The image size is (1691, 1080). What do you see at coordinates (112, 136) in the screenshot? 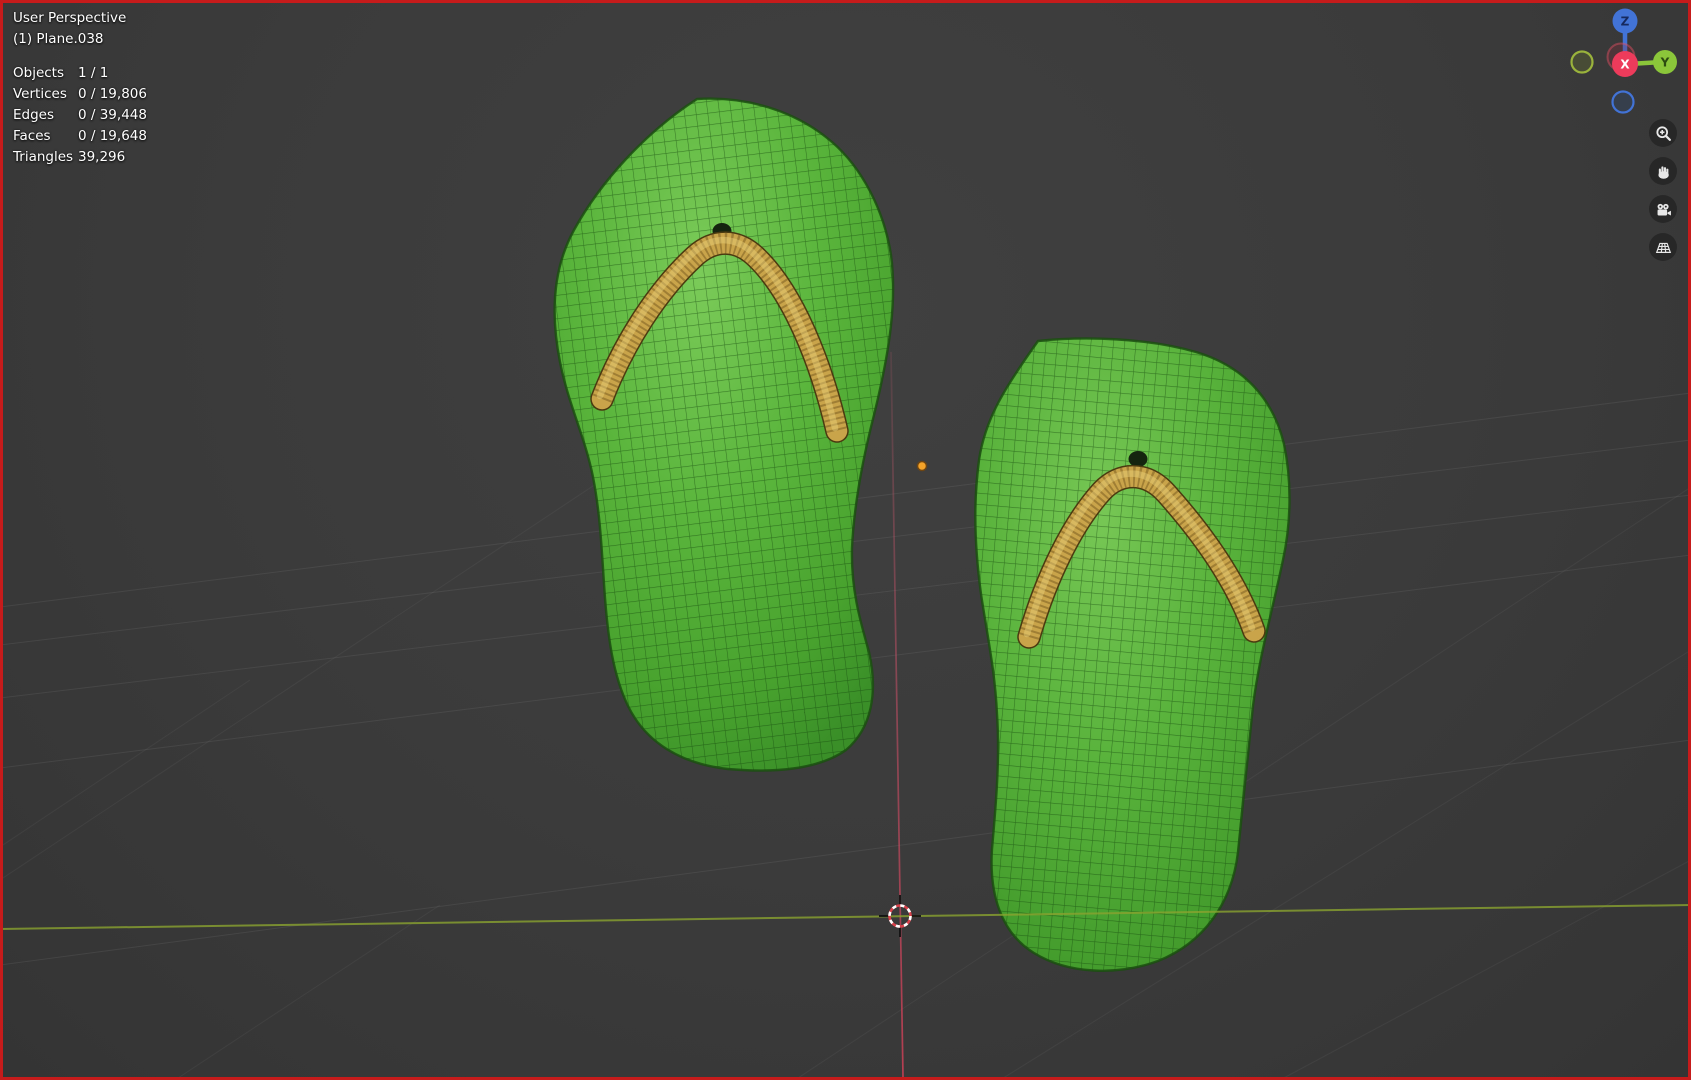
I see `stat-value: 0 / 19,648` at bounding box center [112, 136].